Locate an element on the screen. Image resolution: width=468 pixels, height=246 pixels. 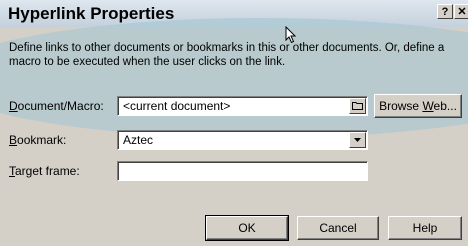
target-frame-input is located at coordinates (242, 171).